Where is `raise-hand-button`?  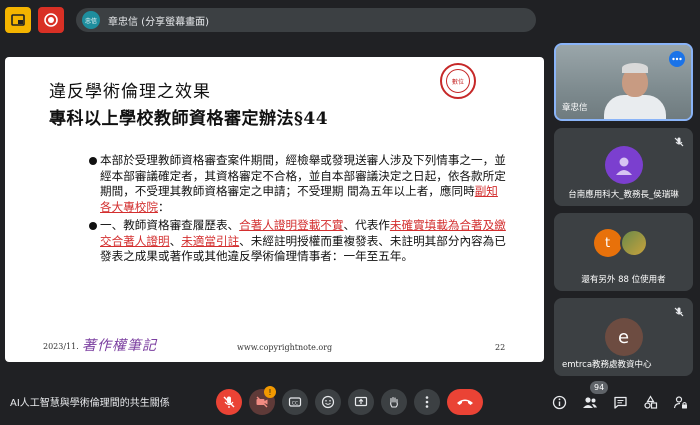 raise-hand-button is located at coordinates (394, 402).